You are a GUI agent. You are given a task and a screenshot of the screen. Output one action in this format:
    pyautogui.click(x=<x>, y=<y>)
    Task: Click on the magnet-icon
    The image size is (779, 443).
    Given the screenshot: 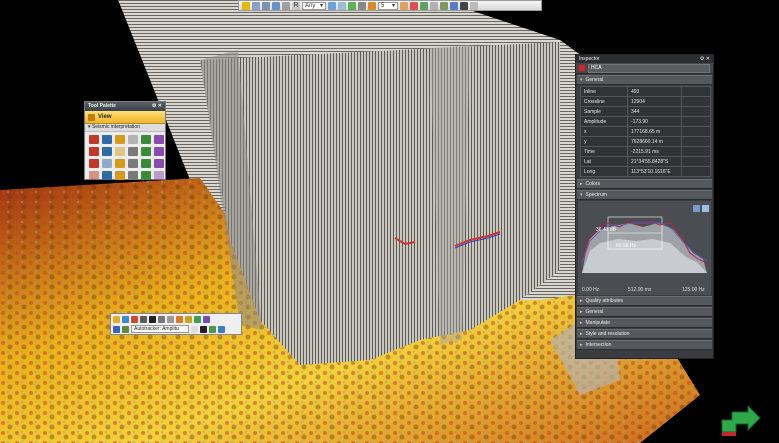 What is the action you would take?
    pyautogui.click(x=146, y=151)
    